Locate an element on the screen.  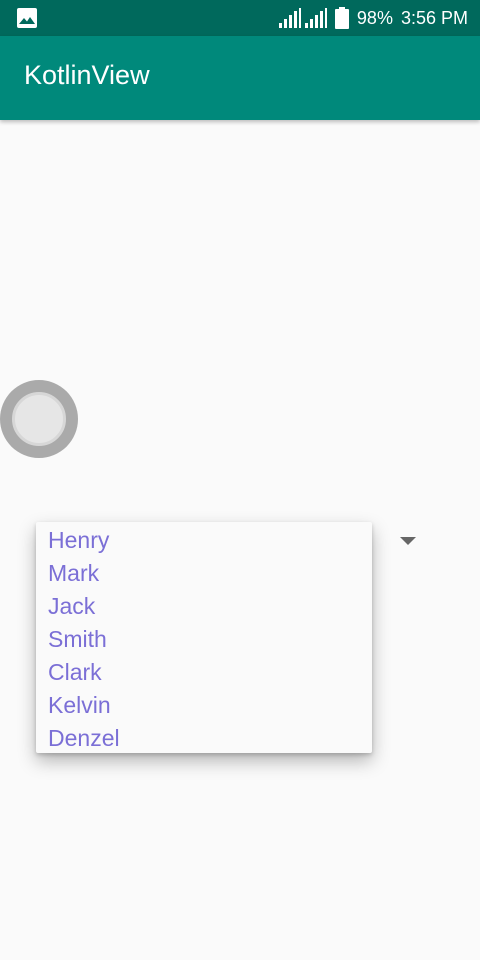
dropdown-option-henry: Henry is located at coordinates (78, 540).